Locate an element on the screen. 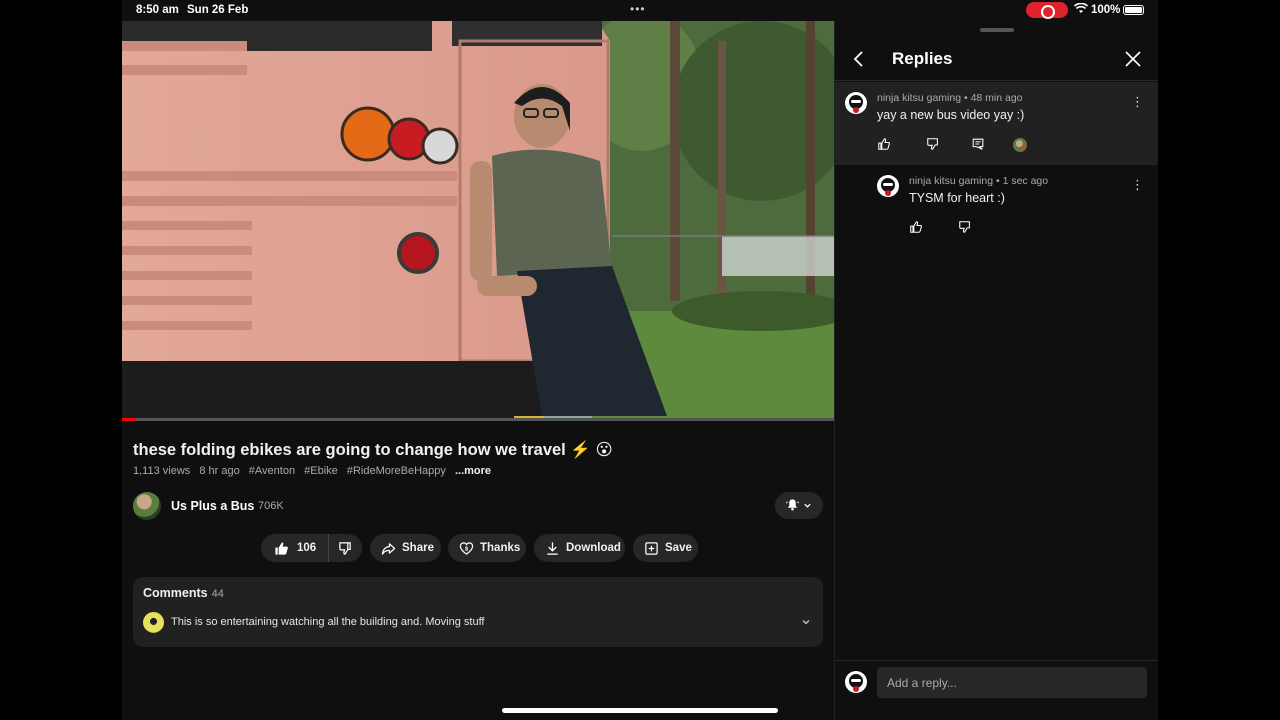  reply-composer is located at coordinates (996, 690).